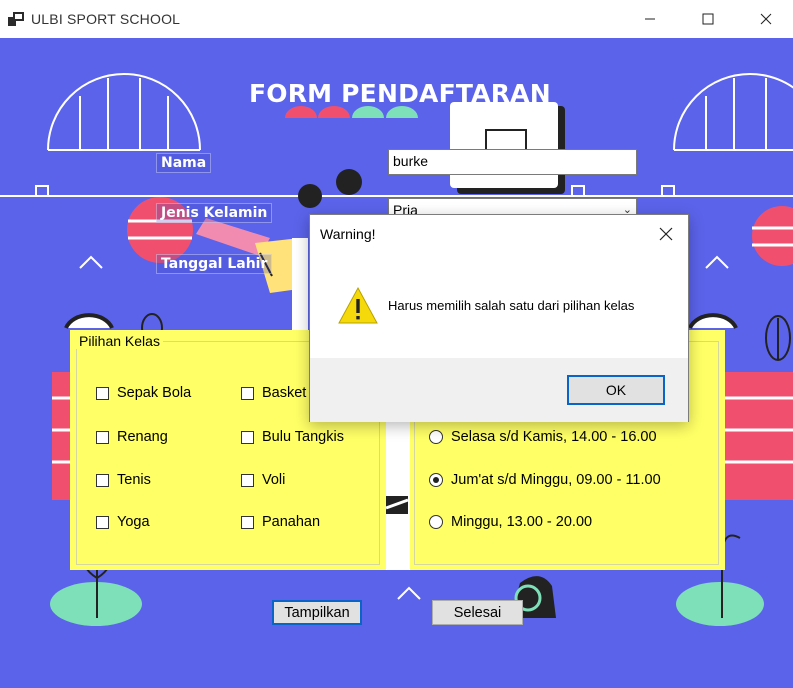  I want to click on radio-selasa-kamis: Selasa s/d Kamis, 14.00 - 16.00, so click(543, 437).